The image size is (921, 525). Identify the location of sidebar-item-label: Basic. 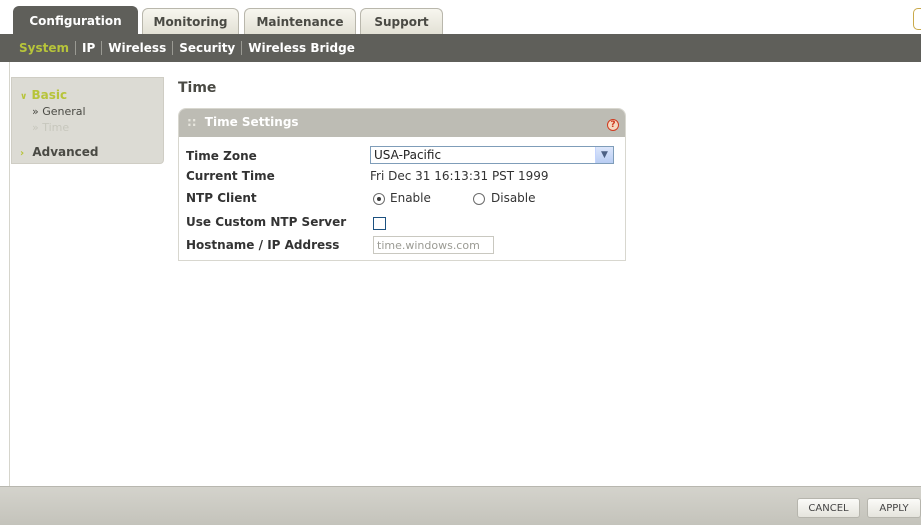
(49, 95).